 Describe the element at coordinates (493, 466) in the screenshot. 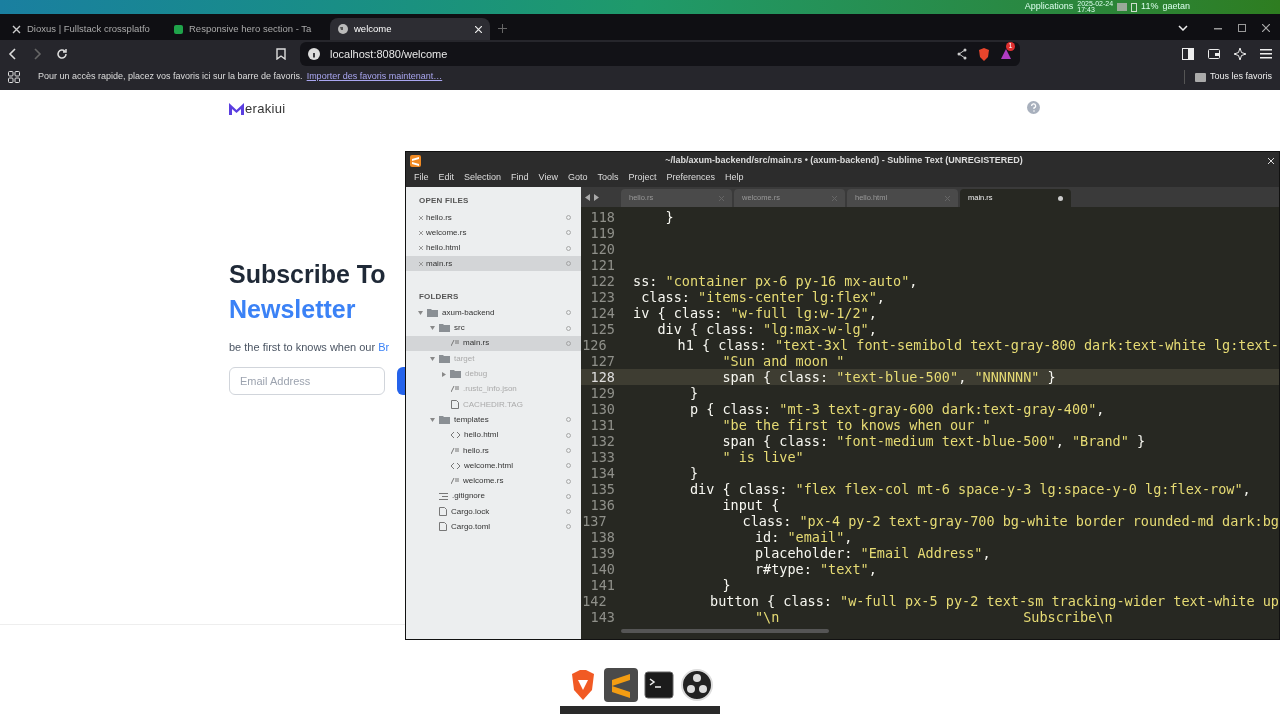

I see `tree-item: welcome.html` at that location.